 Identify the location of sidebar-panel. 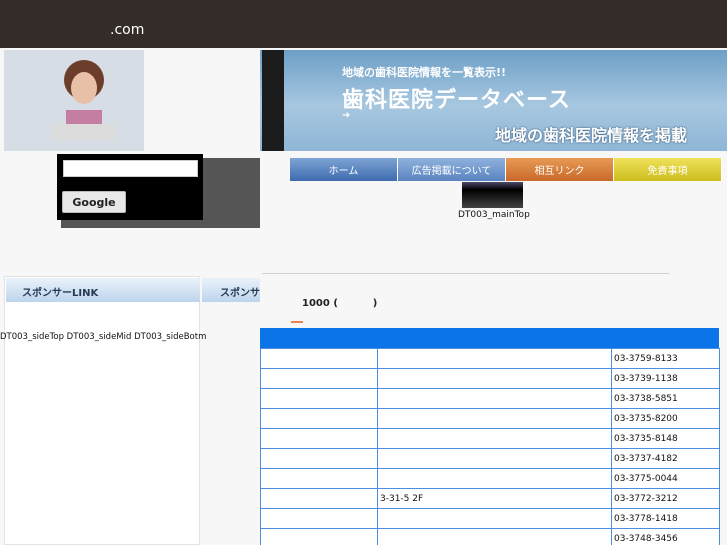
(102, 410).